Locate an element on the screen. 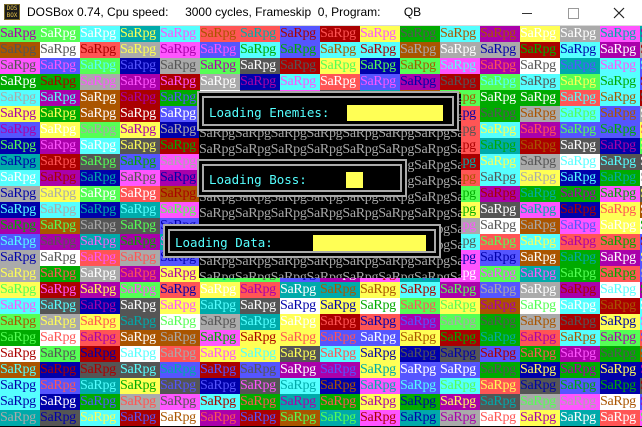 Image resolution: width=642 pixels, height=427 pixels. close-icon is located at coordinates (619, 13).